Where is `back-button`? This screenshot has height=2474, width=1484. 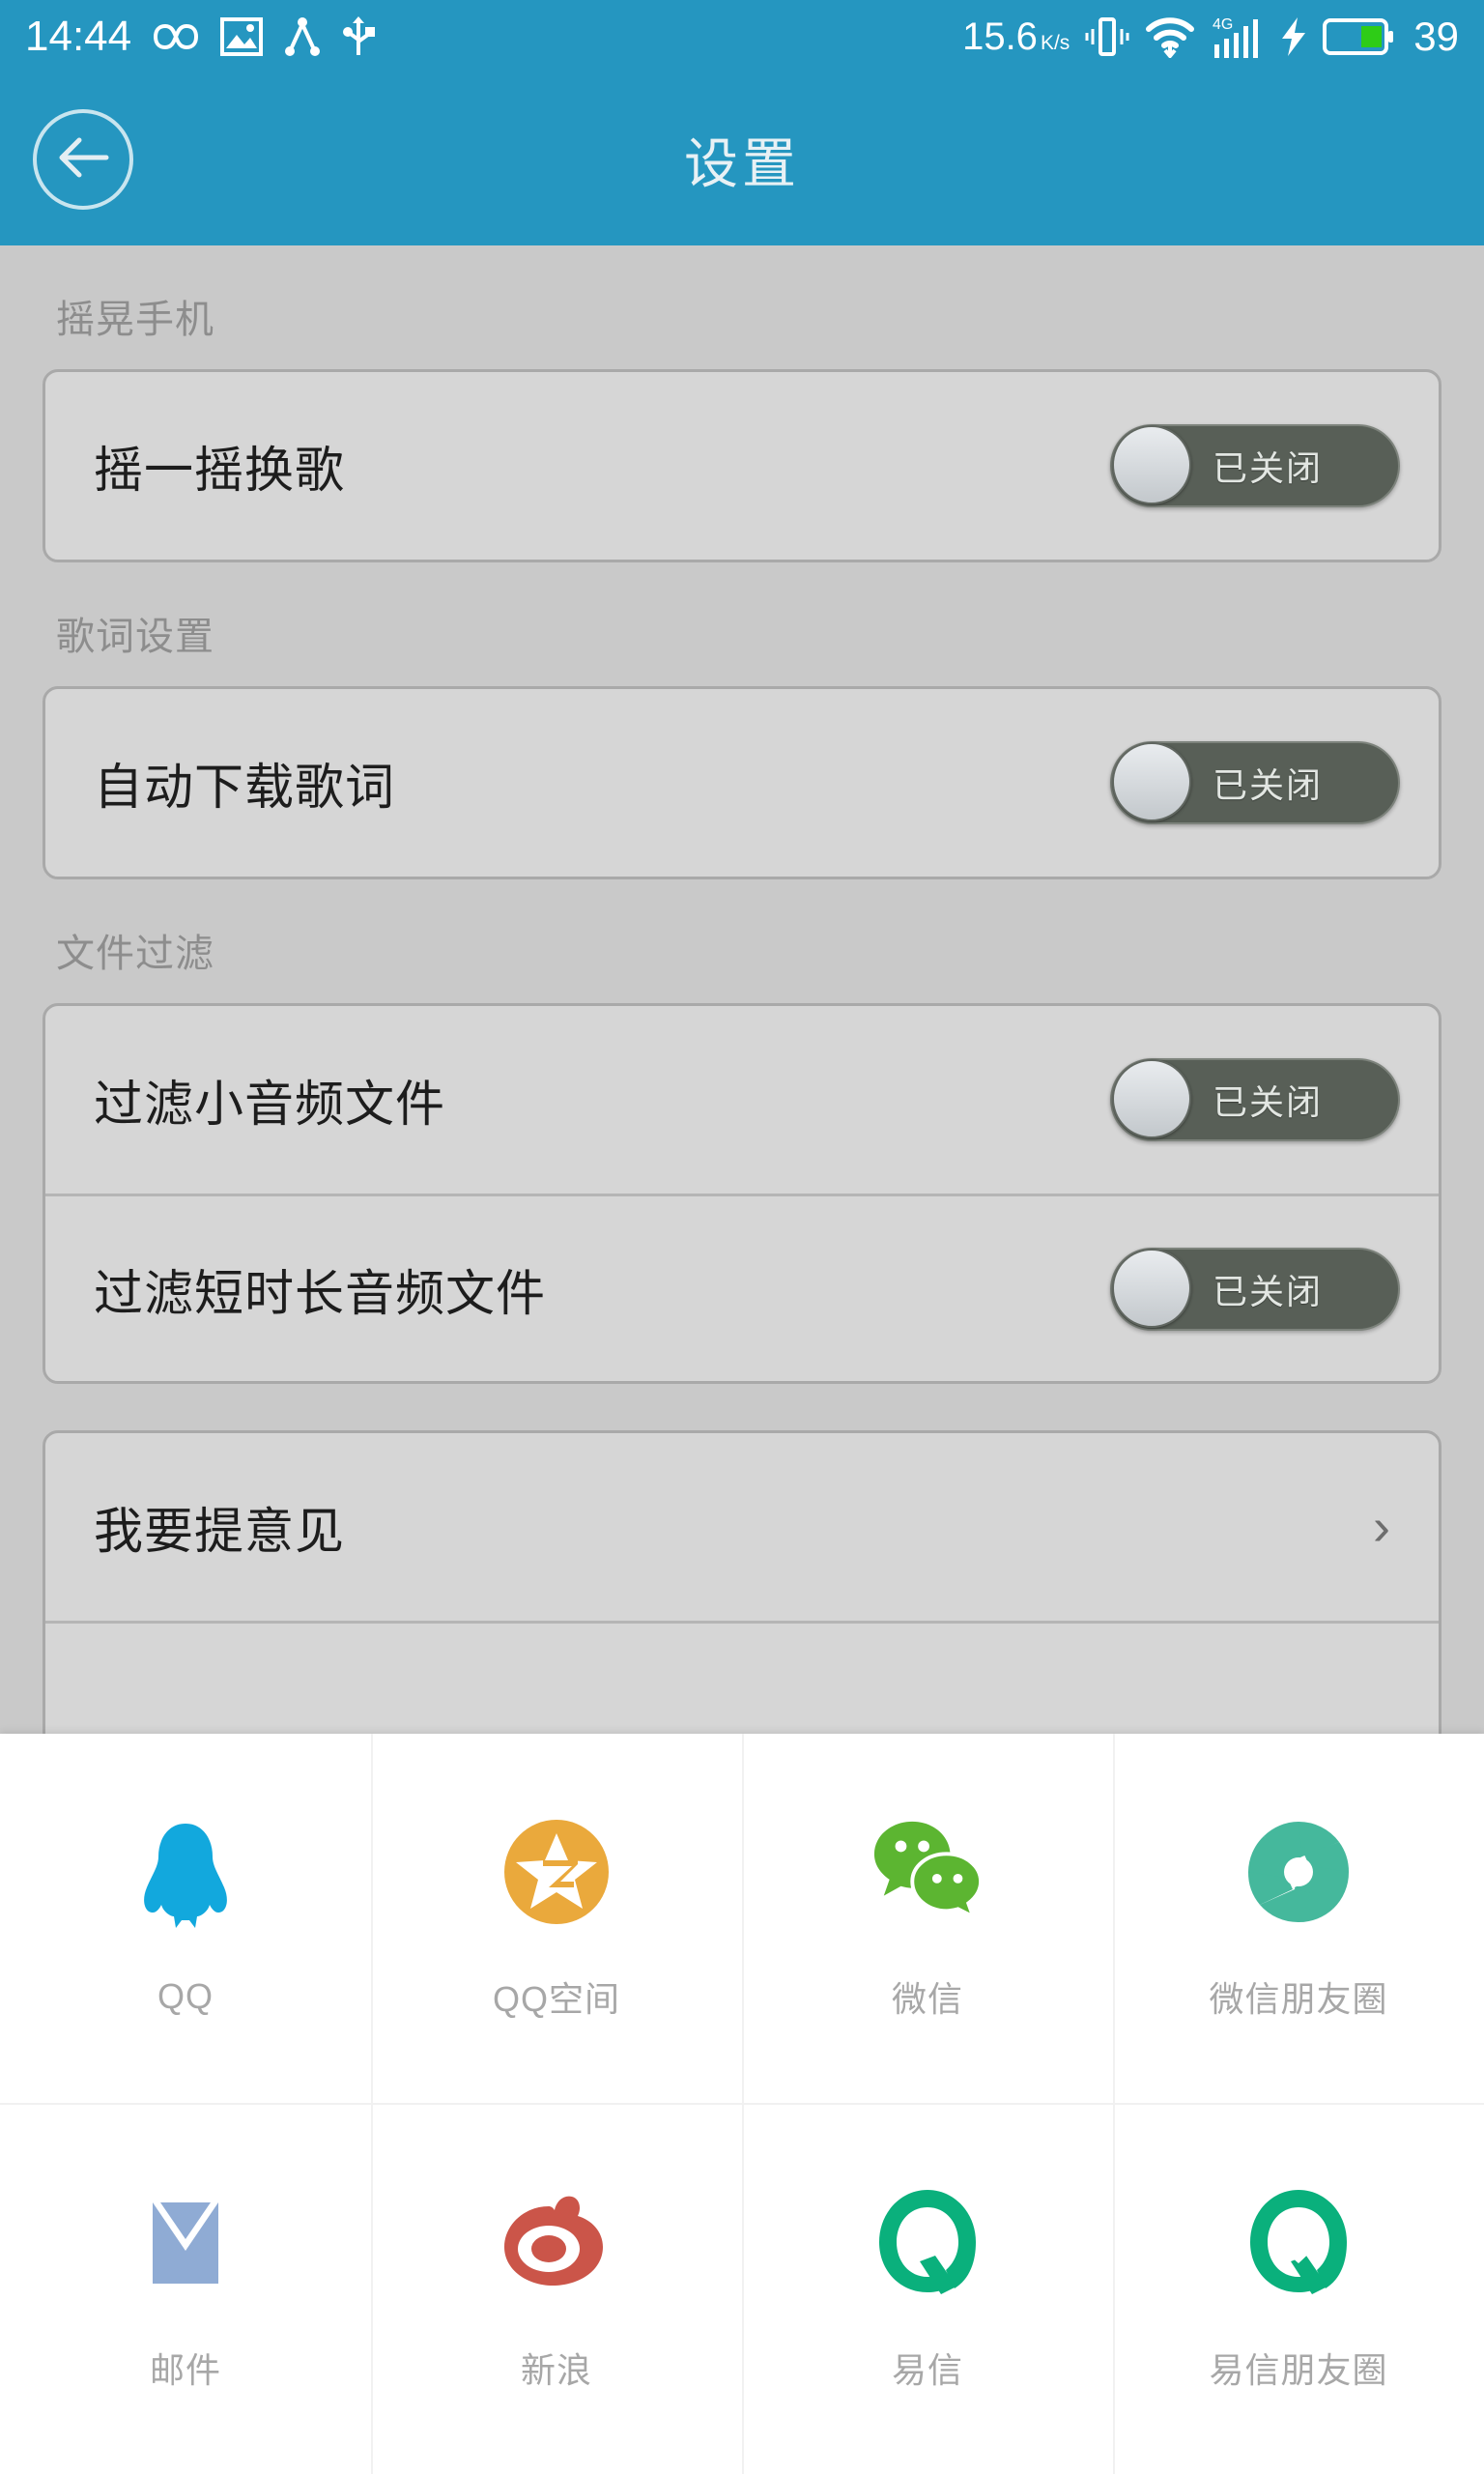
back-button is located at coordinates (83, 160).